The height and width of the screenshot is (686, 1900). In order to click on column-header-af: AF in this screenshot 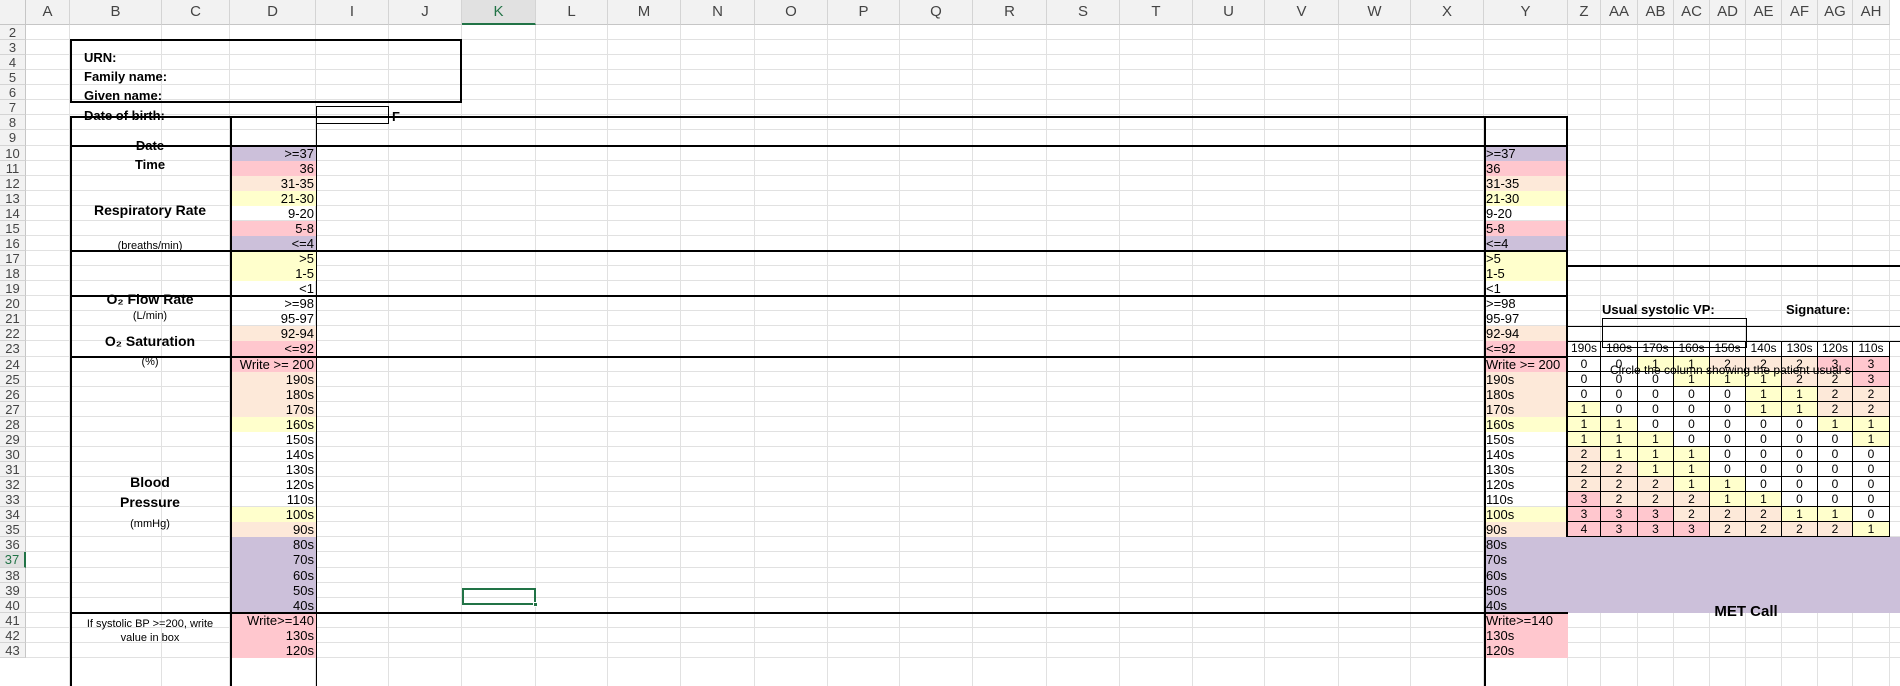, I will do `click(1800, 12)`.